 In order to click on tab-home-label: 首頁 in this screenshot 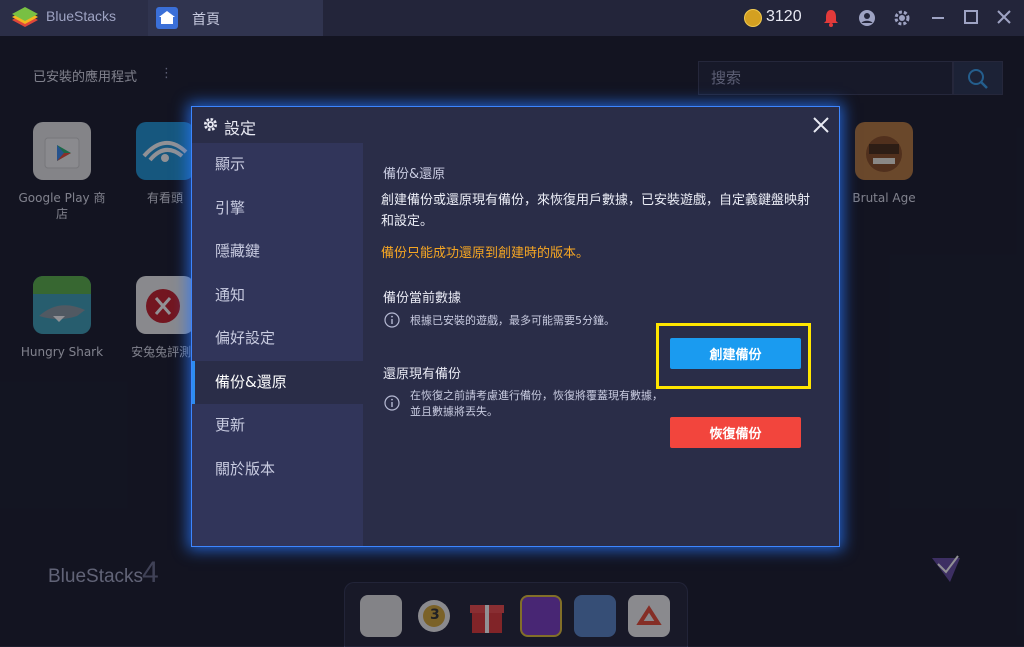, I will do `click(206, 20)`.